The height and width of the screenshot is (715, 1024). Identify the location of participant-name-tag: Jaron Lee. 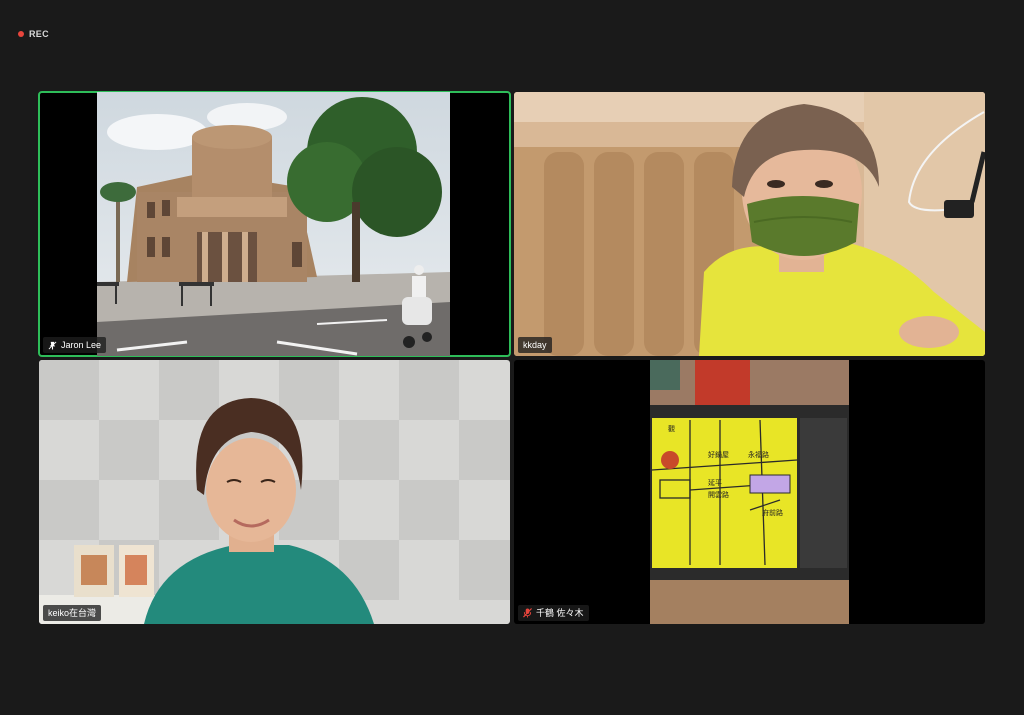
(75, 345).